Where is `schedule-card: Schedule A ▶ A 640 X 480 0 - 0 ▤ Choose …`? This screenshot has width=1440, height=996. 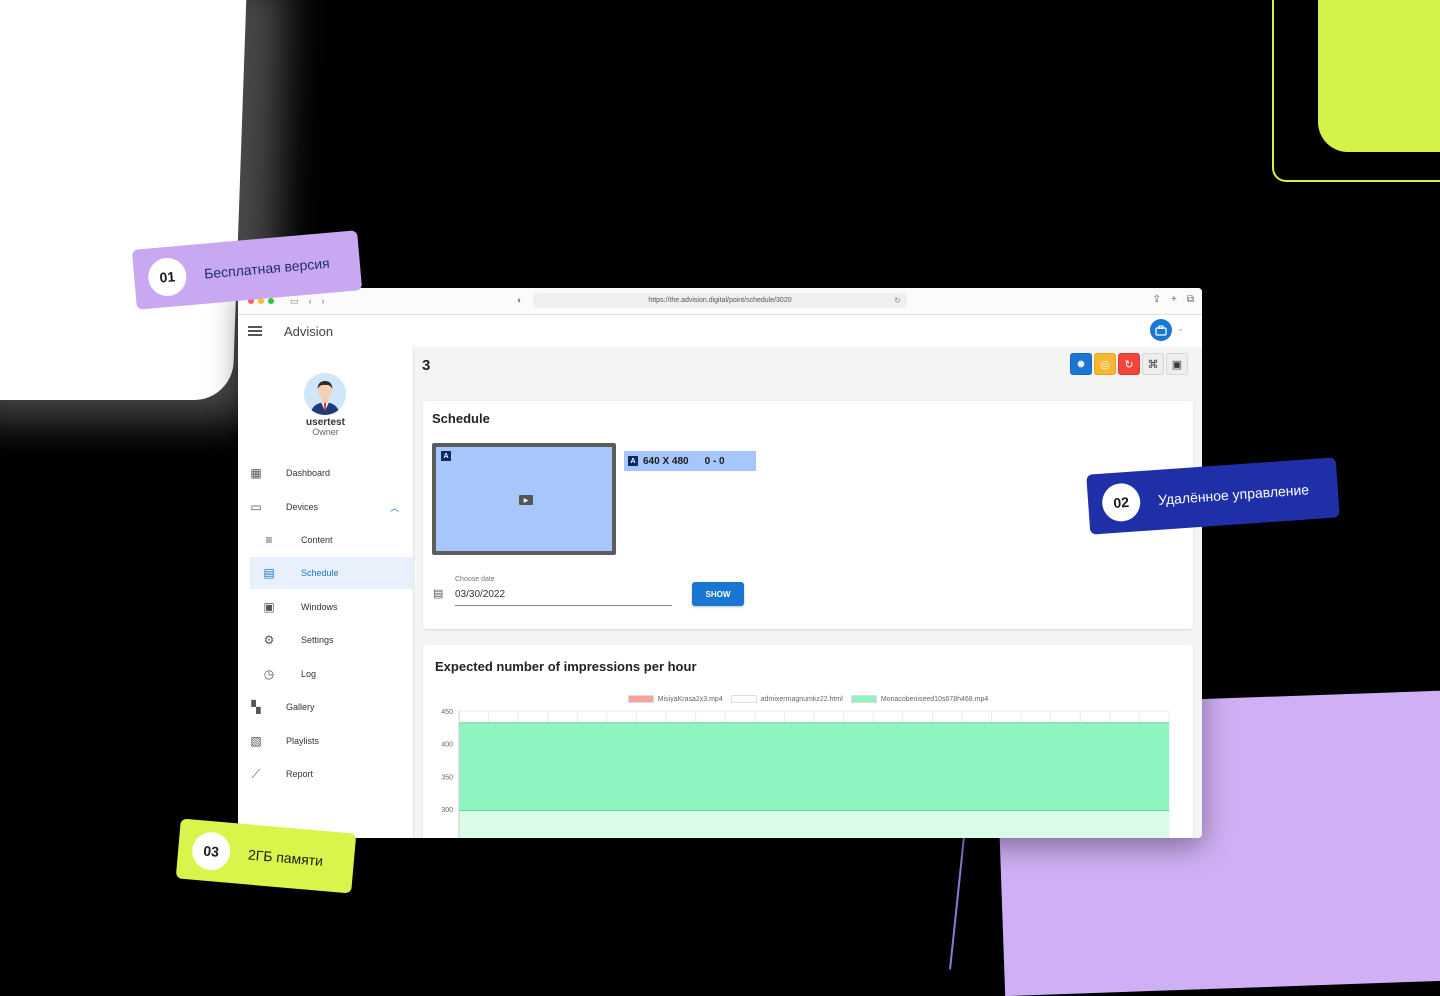 schedule-card: Schedule A ▶ A 640 X 480 0 - 0 ▤ Choose … is located at coordinates (808, 515).